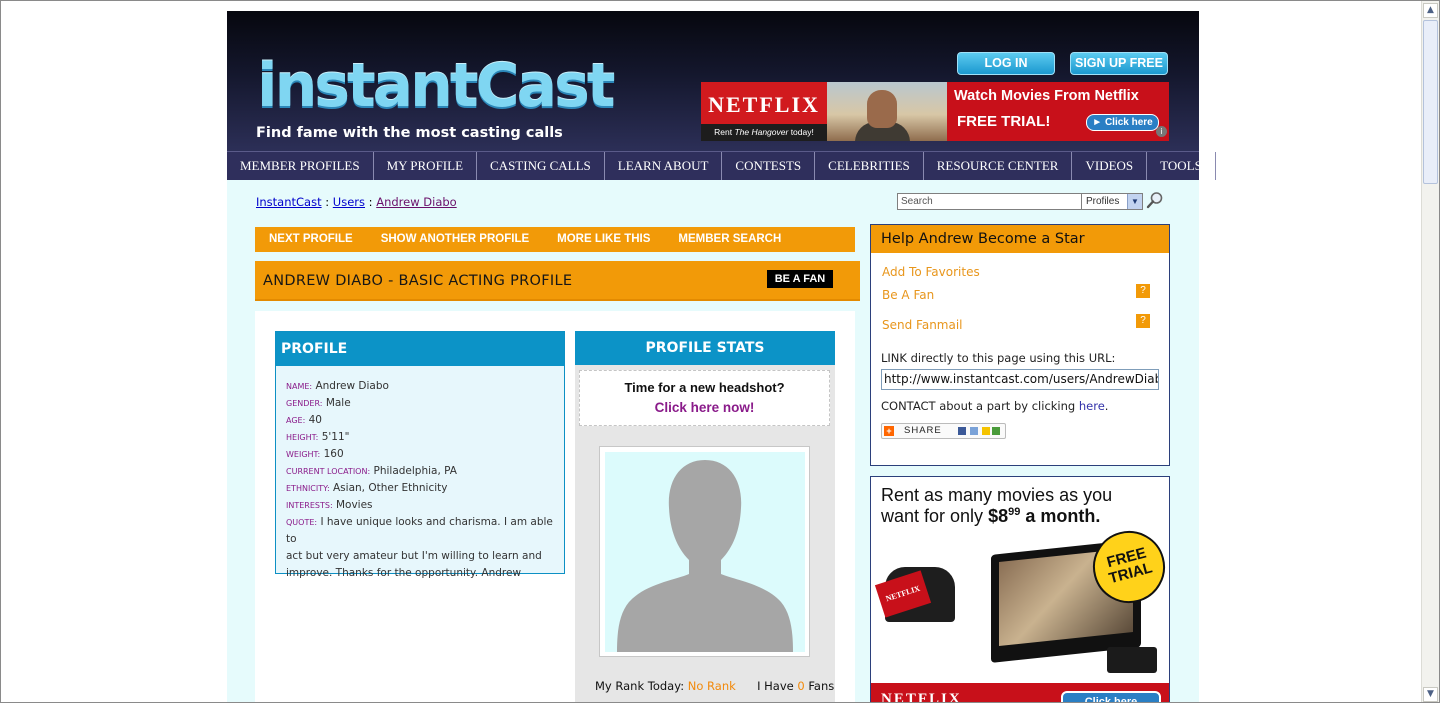 Image resolution: width=1440 pixels, height=703 pixels. Describe the element at coordinates (311, 239) in the screenshot. I see `next-profile-link: NEXT PROFILE` at that location.